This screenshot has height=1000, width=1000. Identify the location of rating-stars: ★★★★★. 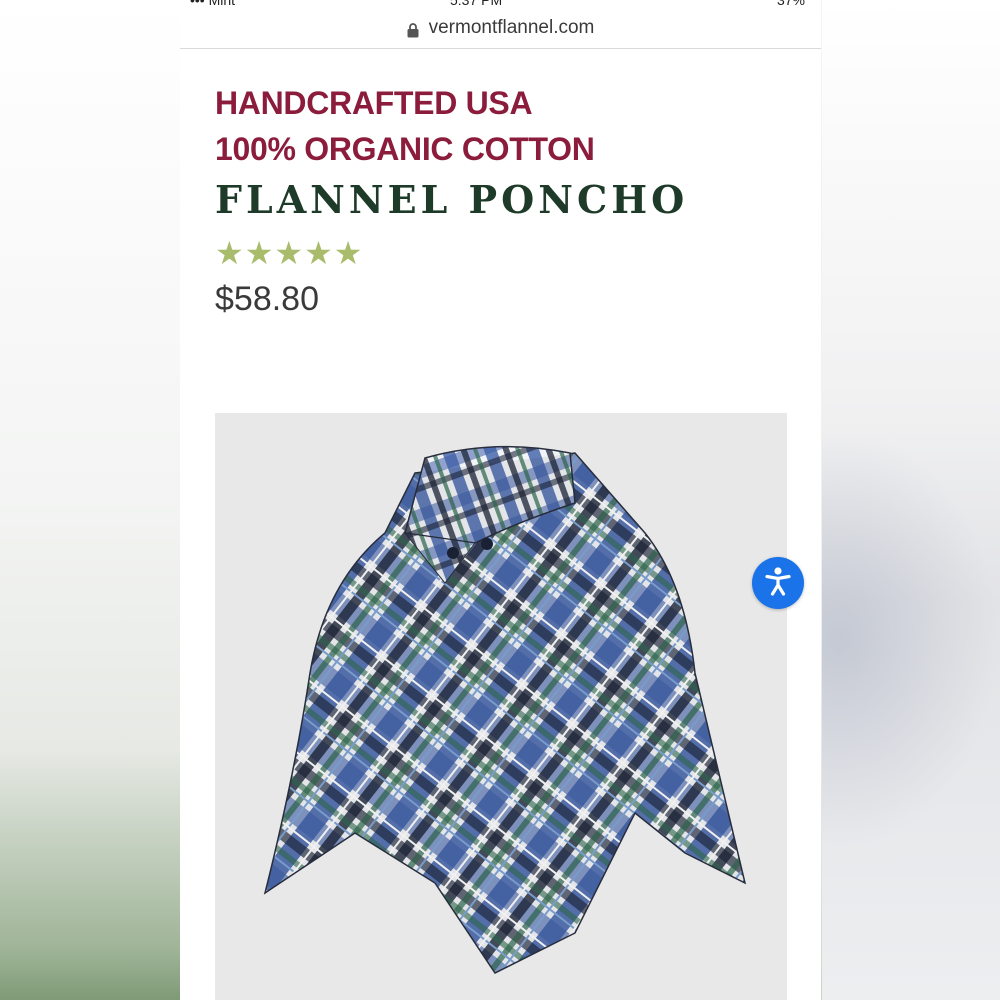
(451, 252).